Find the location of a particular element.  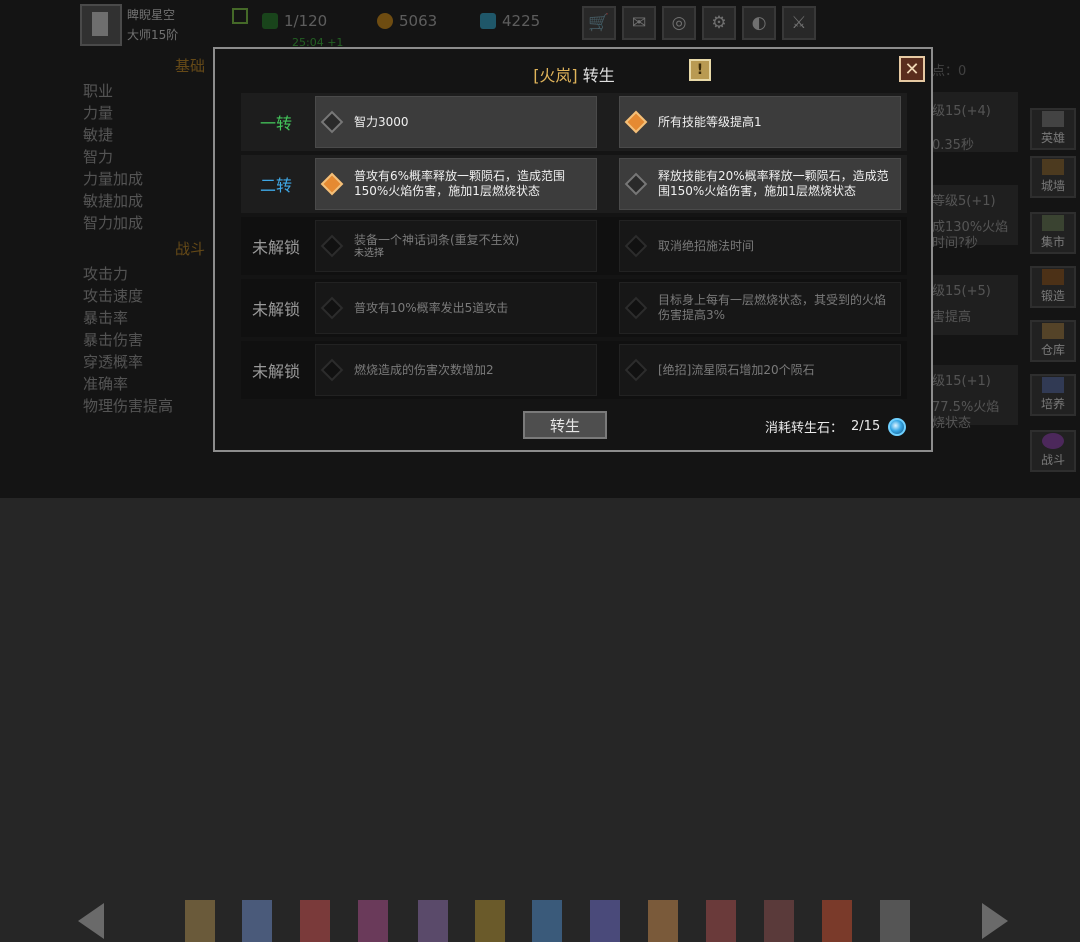

rebirth-option-card: 装备一个神话词条(重复不生效) 未选择 is located at coordinates (456, 246).